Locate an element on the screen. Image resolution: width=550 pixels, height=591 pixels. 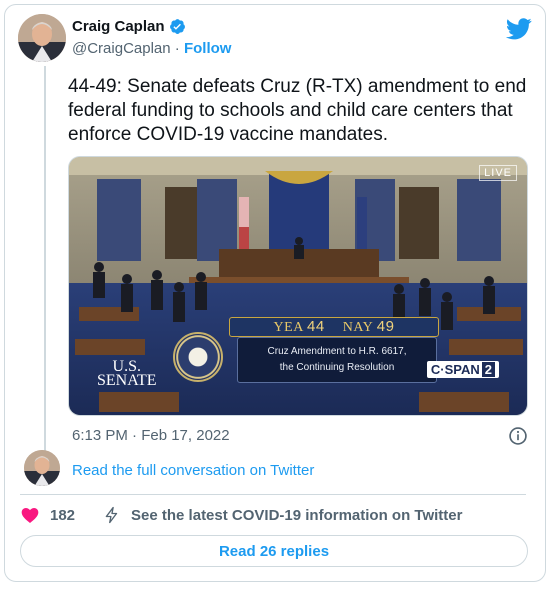
us-senate-line-2: SENATE is located at coordinates (127, 380).